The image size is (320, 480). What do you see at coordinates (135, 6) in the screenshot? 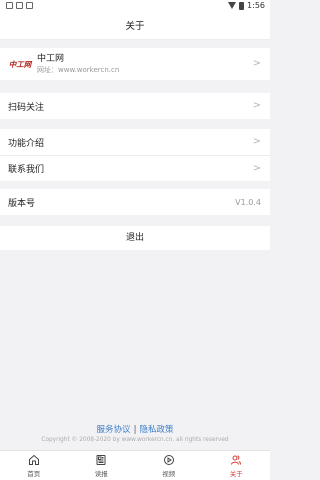
I see `status-bar: 1:56` at bounding box center [135, 6].